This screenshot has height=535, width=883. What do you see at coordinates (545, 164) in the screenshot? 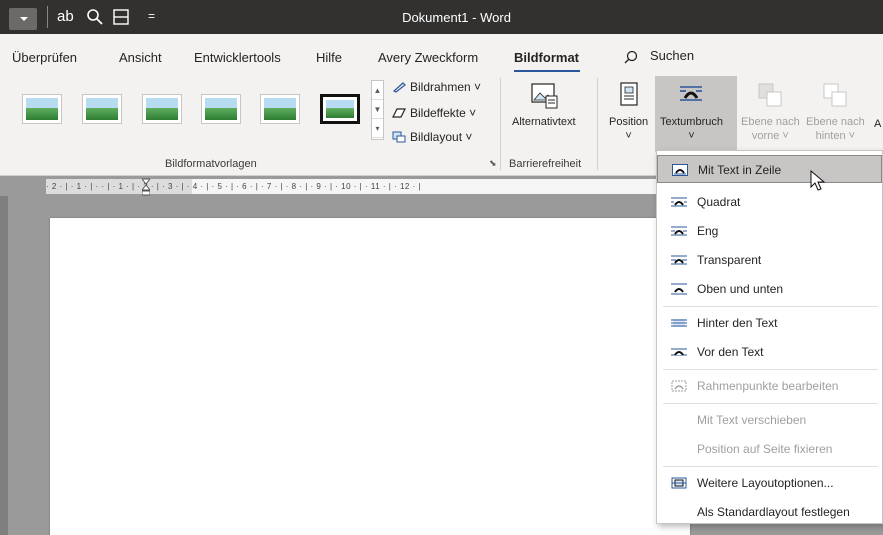
I see `group-label-accessibility: Barrierefreiheit` at bounding box center [545, 164].